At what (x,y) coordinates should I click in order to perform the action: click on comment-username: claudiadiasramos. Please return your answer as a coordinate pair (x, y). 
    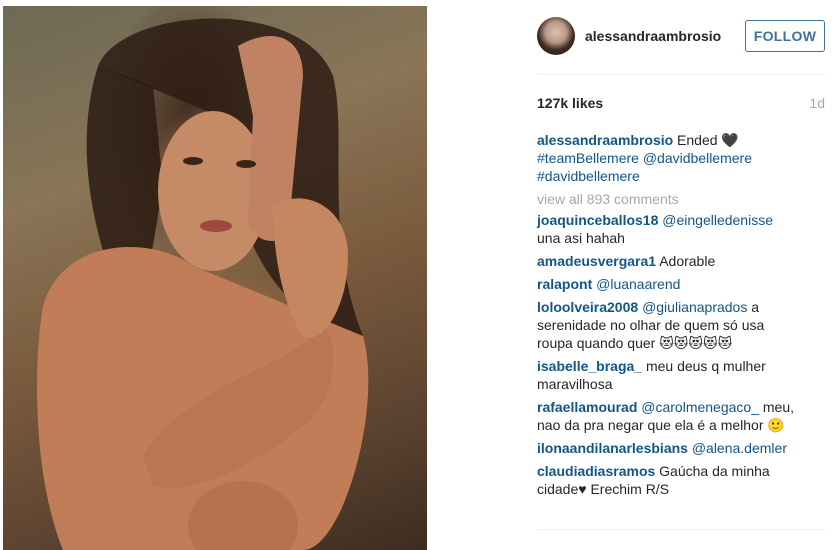
    Looking at the image, I should click on (596, 471).